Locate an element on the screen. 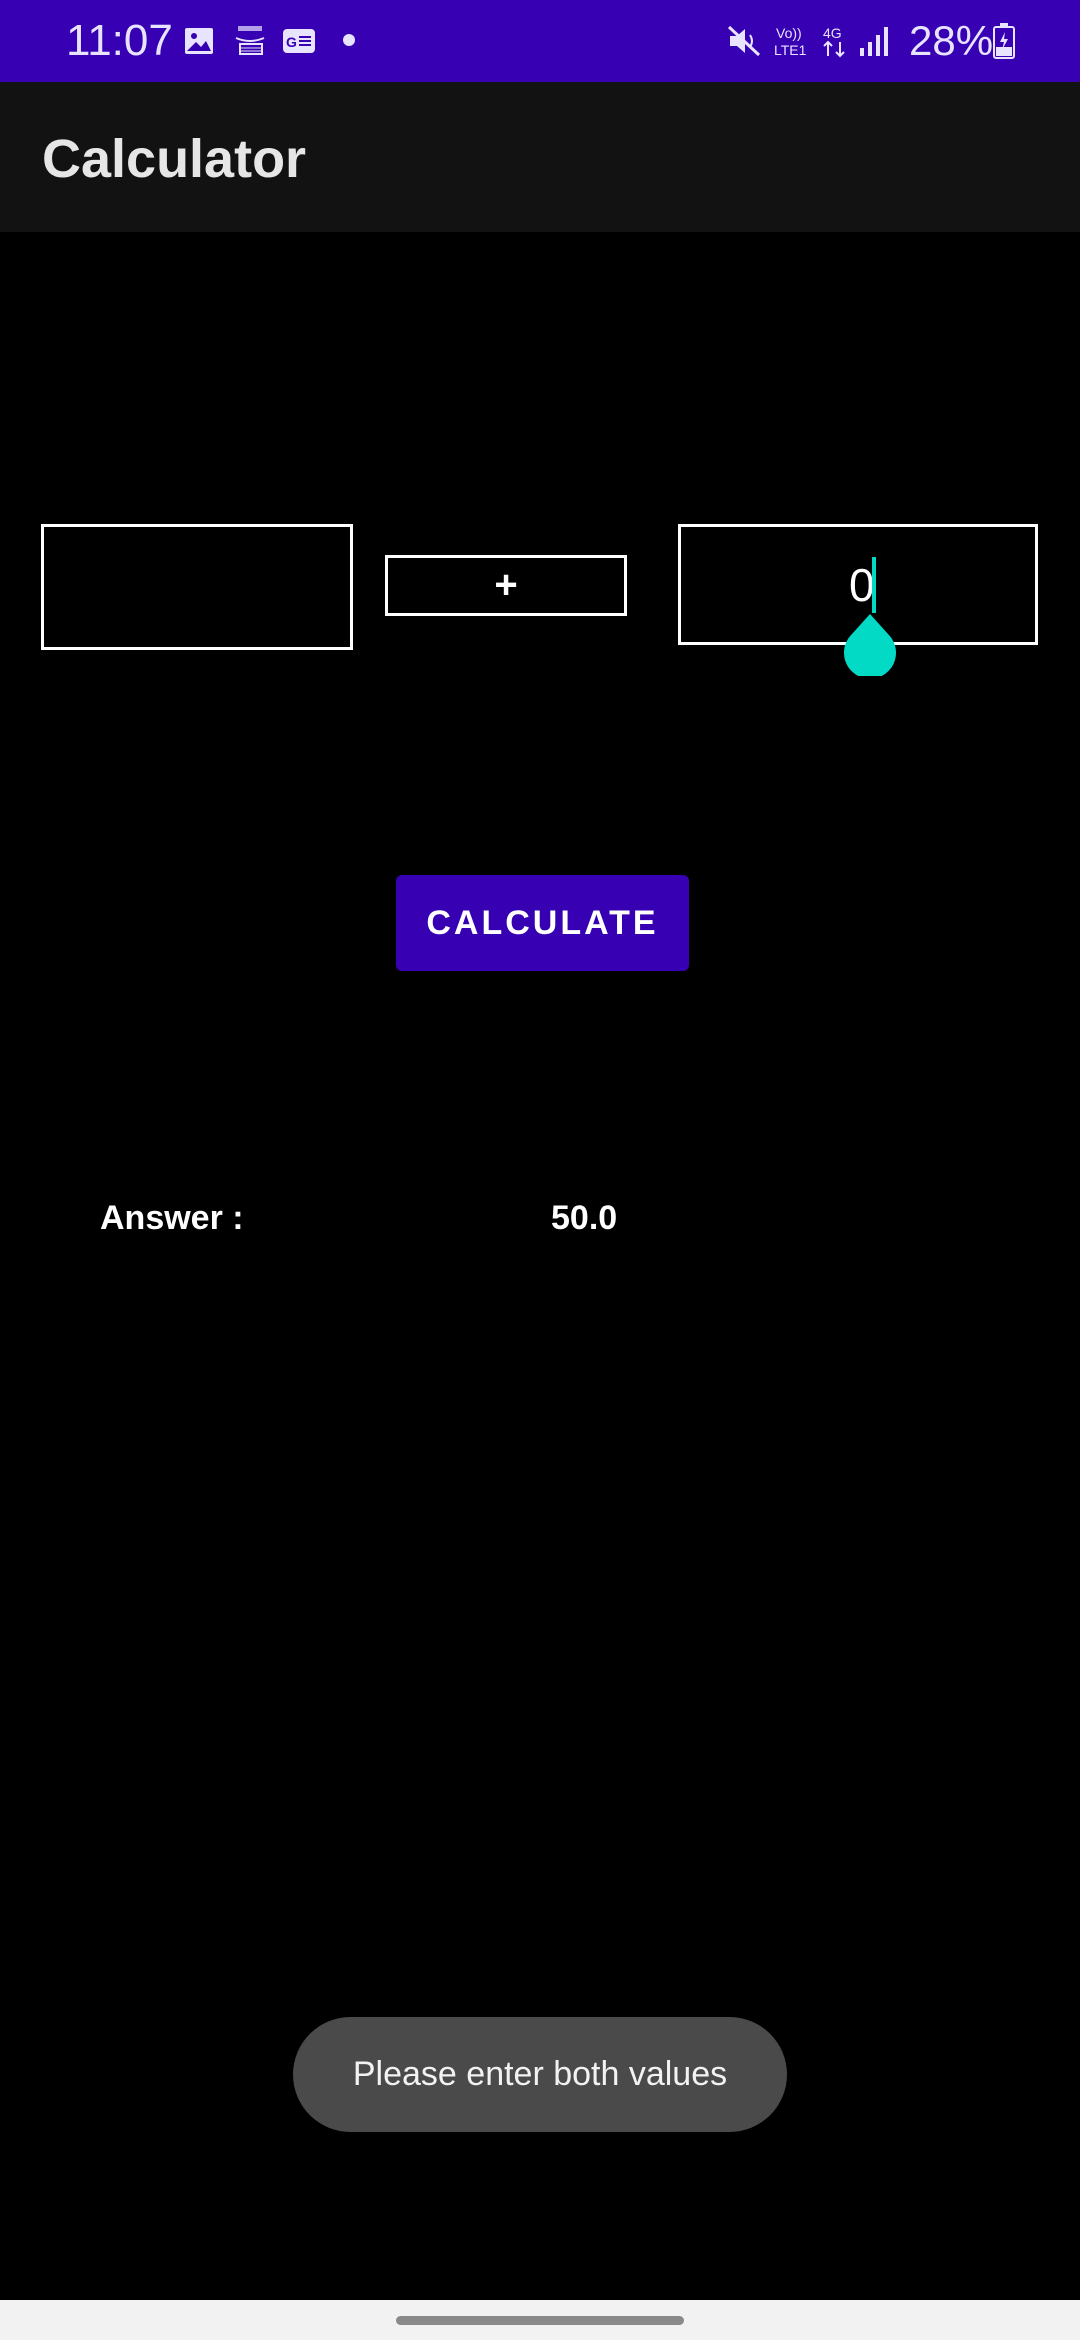 The image size is (1080, 2340). operator-text: + is located at coordinates (506, 585).